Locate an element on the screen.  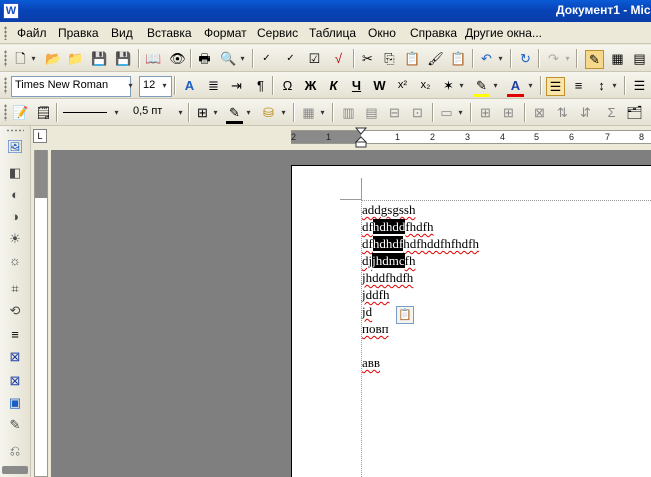
paste-icon: 📋 is located at coordinates (412, 58).